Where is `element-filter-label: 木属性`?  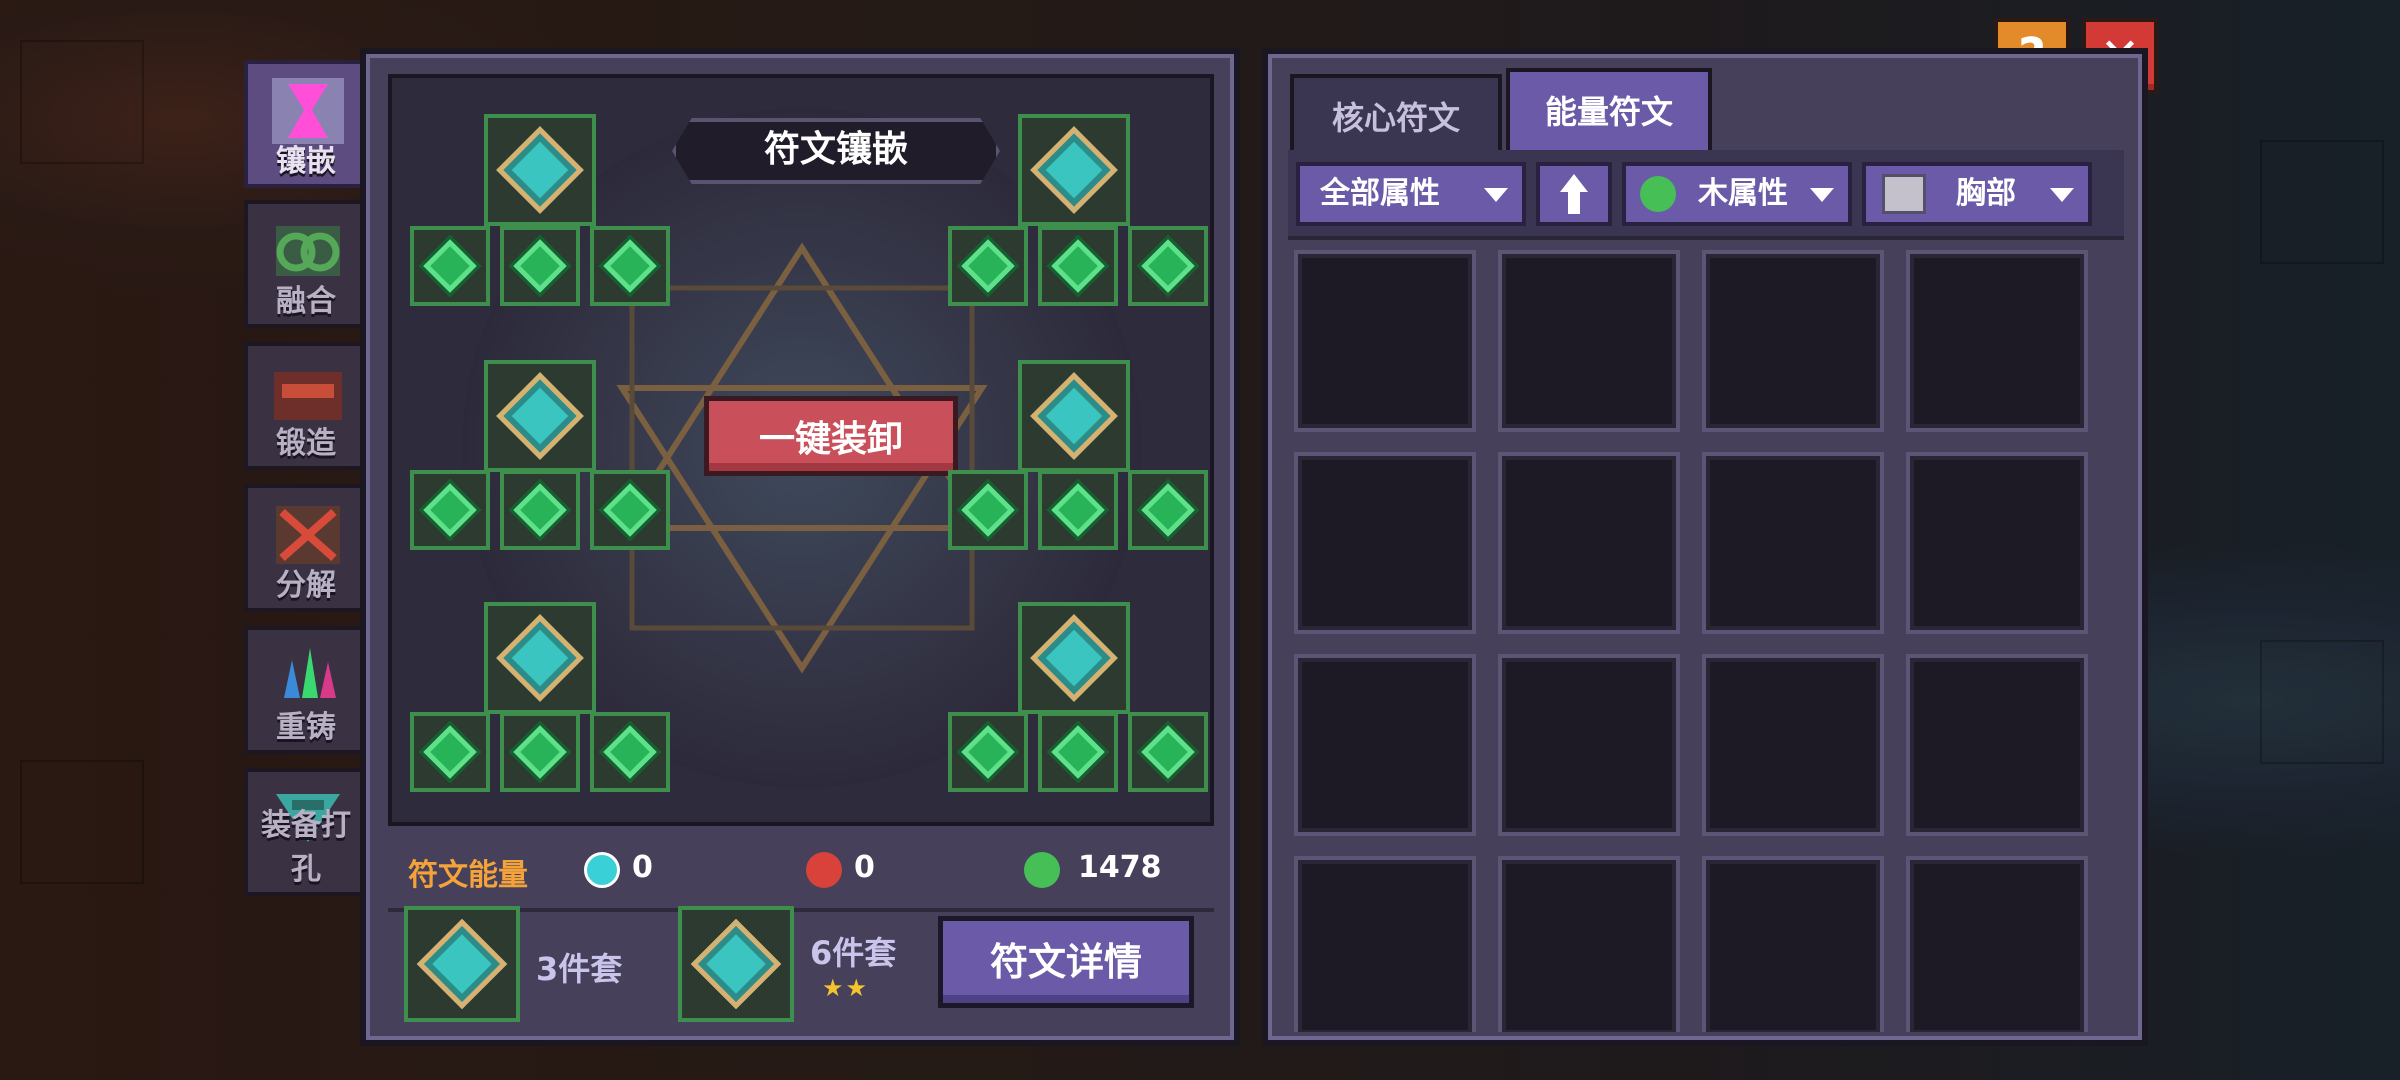 element-filter-label: 木属性 is located at coordinates (1743, 193).